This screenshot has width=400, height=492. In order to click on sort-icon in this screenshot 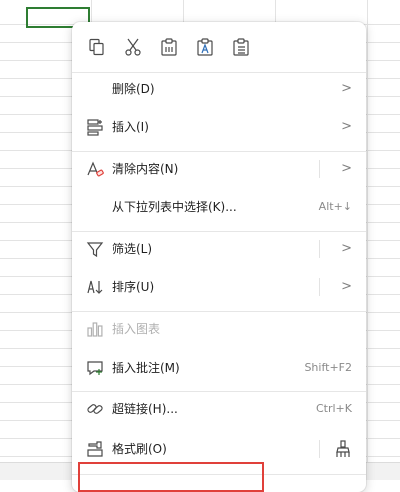, I will do `click(95, 287)`.